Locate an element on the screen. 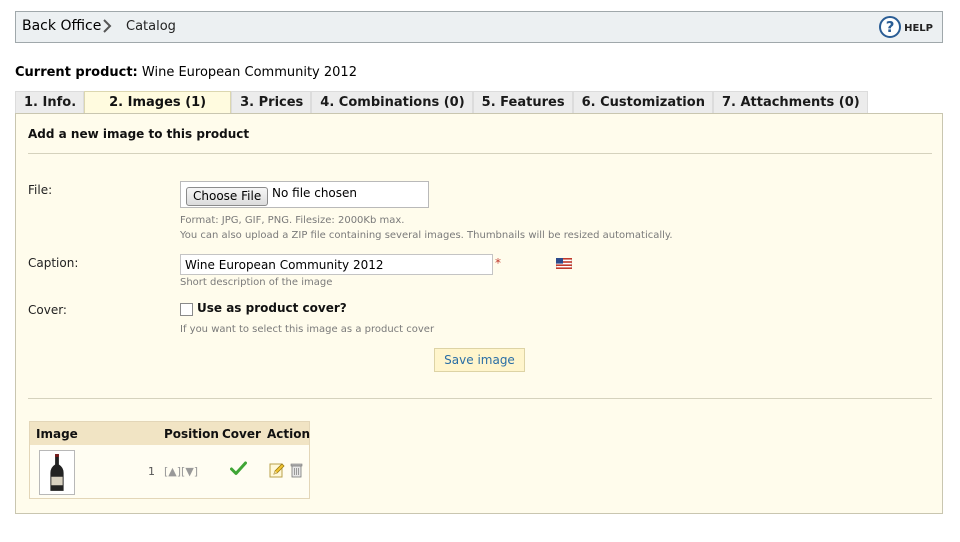 This screenshot has width=960, height=542. header-position: Position is located at coordinates (191, 434).